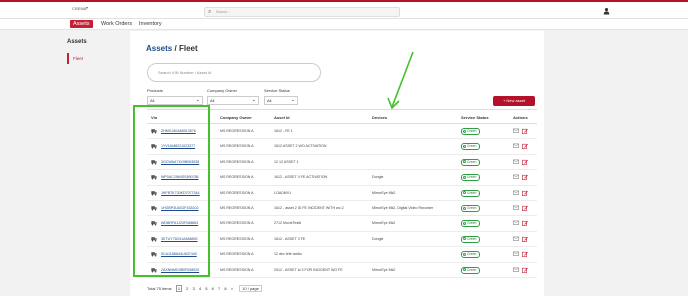 This screenshot has height=296, width=688. I want to click on annotation-arrow, so click(400, 80).